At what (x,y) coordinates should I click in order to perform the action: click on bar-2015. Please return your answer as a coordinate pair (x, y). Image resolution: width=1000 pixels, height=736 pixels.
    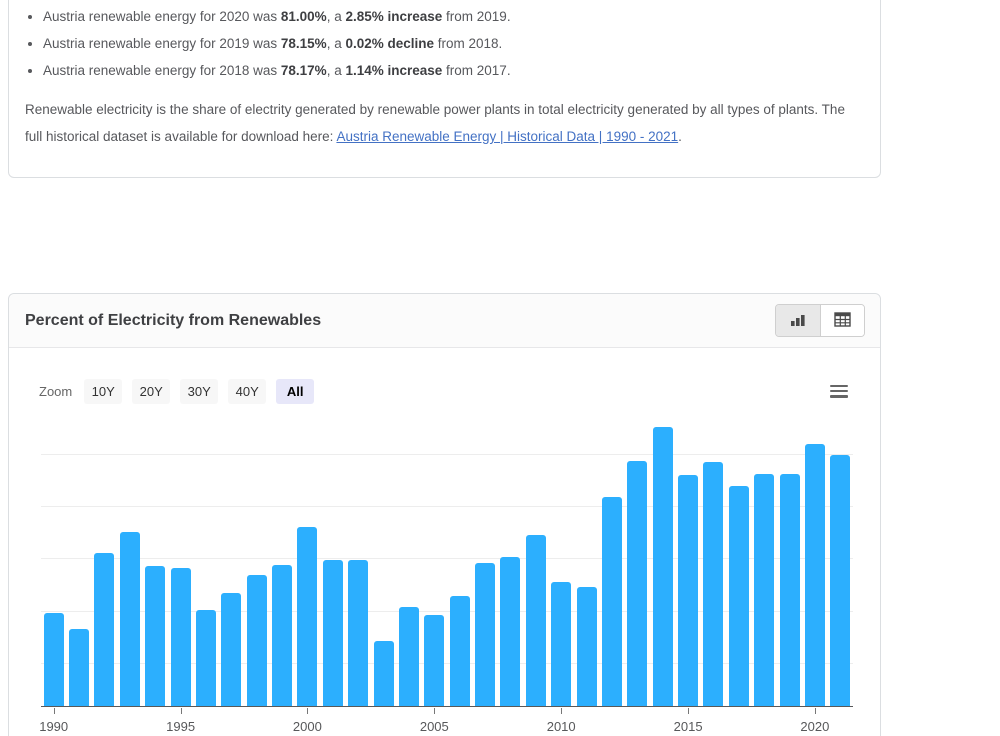
    Looking at the image, I should click on (688, 590).